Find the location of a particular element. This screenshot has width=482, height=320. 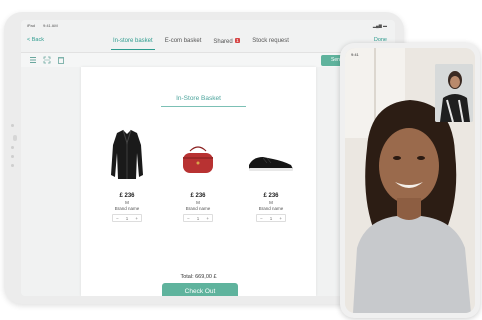

scan-icon is located at coordinates (47, 60).